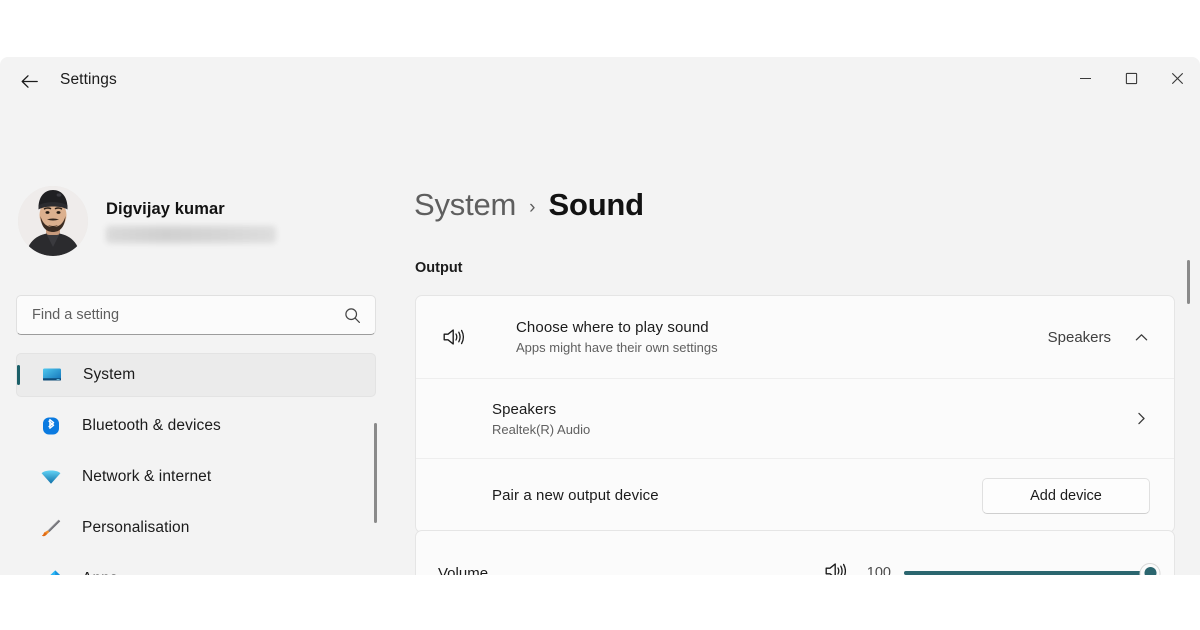  Describe the element at coordinates (51, 571) in the screenshot. I see `apps-icon` at that location.